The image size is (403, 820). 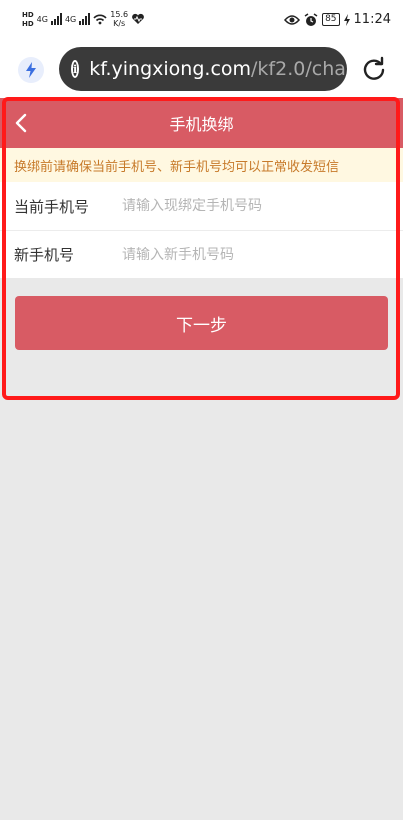 I want to click on status-bar-left: HD HD 4G 4G 15.6 K/s, so click(x=83, y=19).